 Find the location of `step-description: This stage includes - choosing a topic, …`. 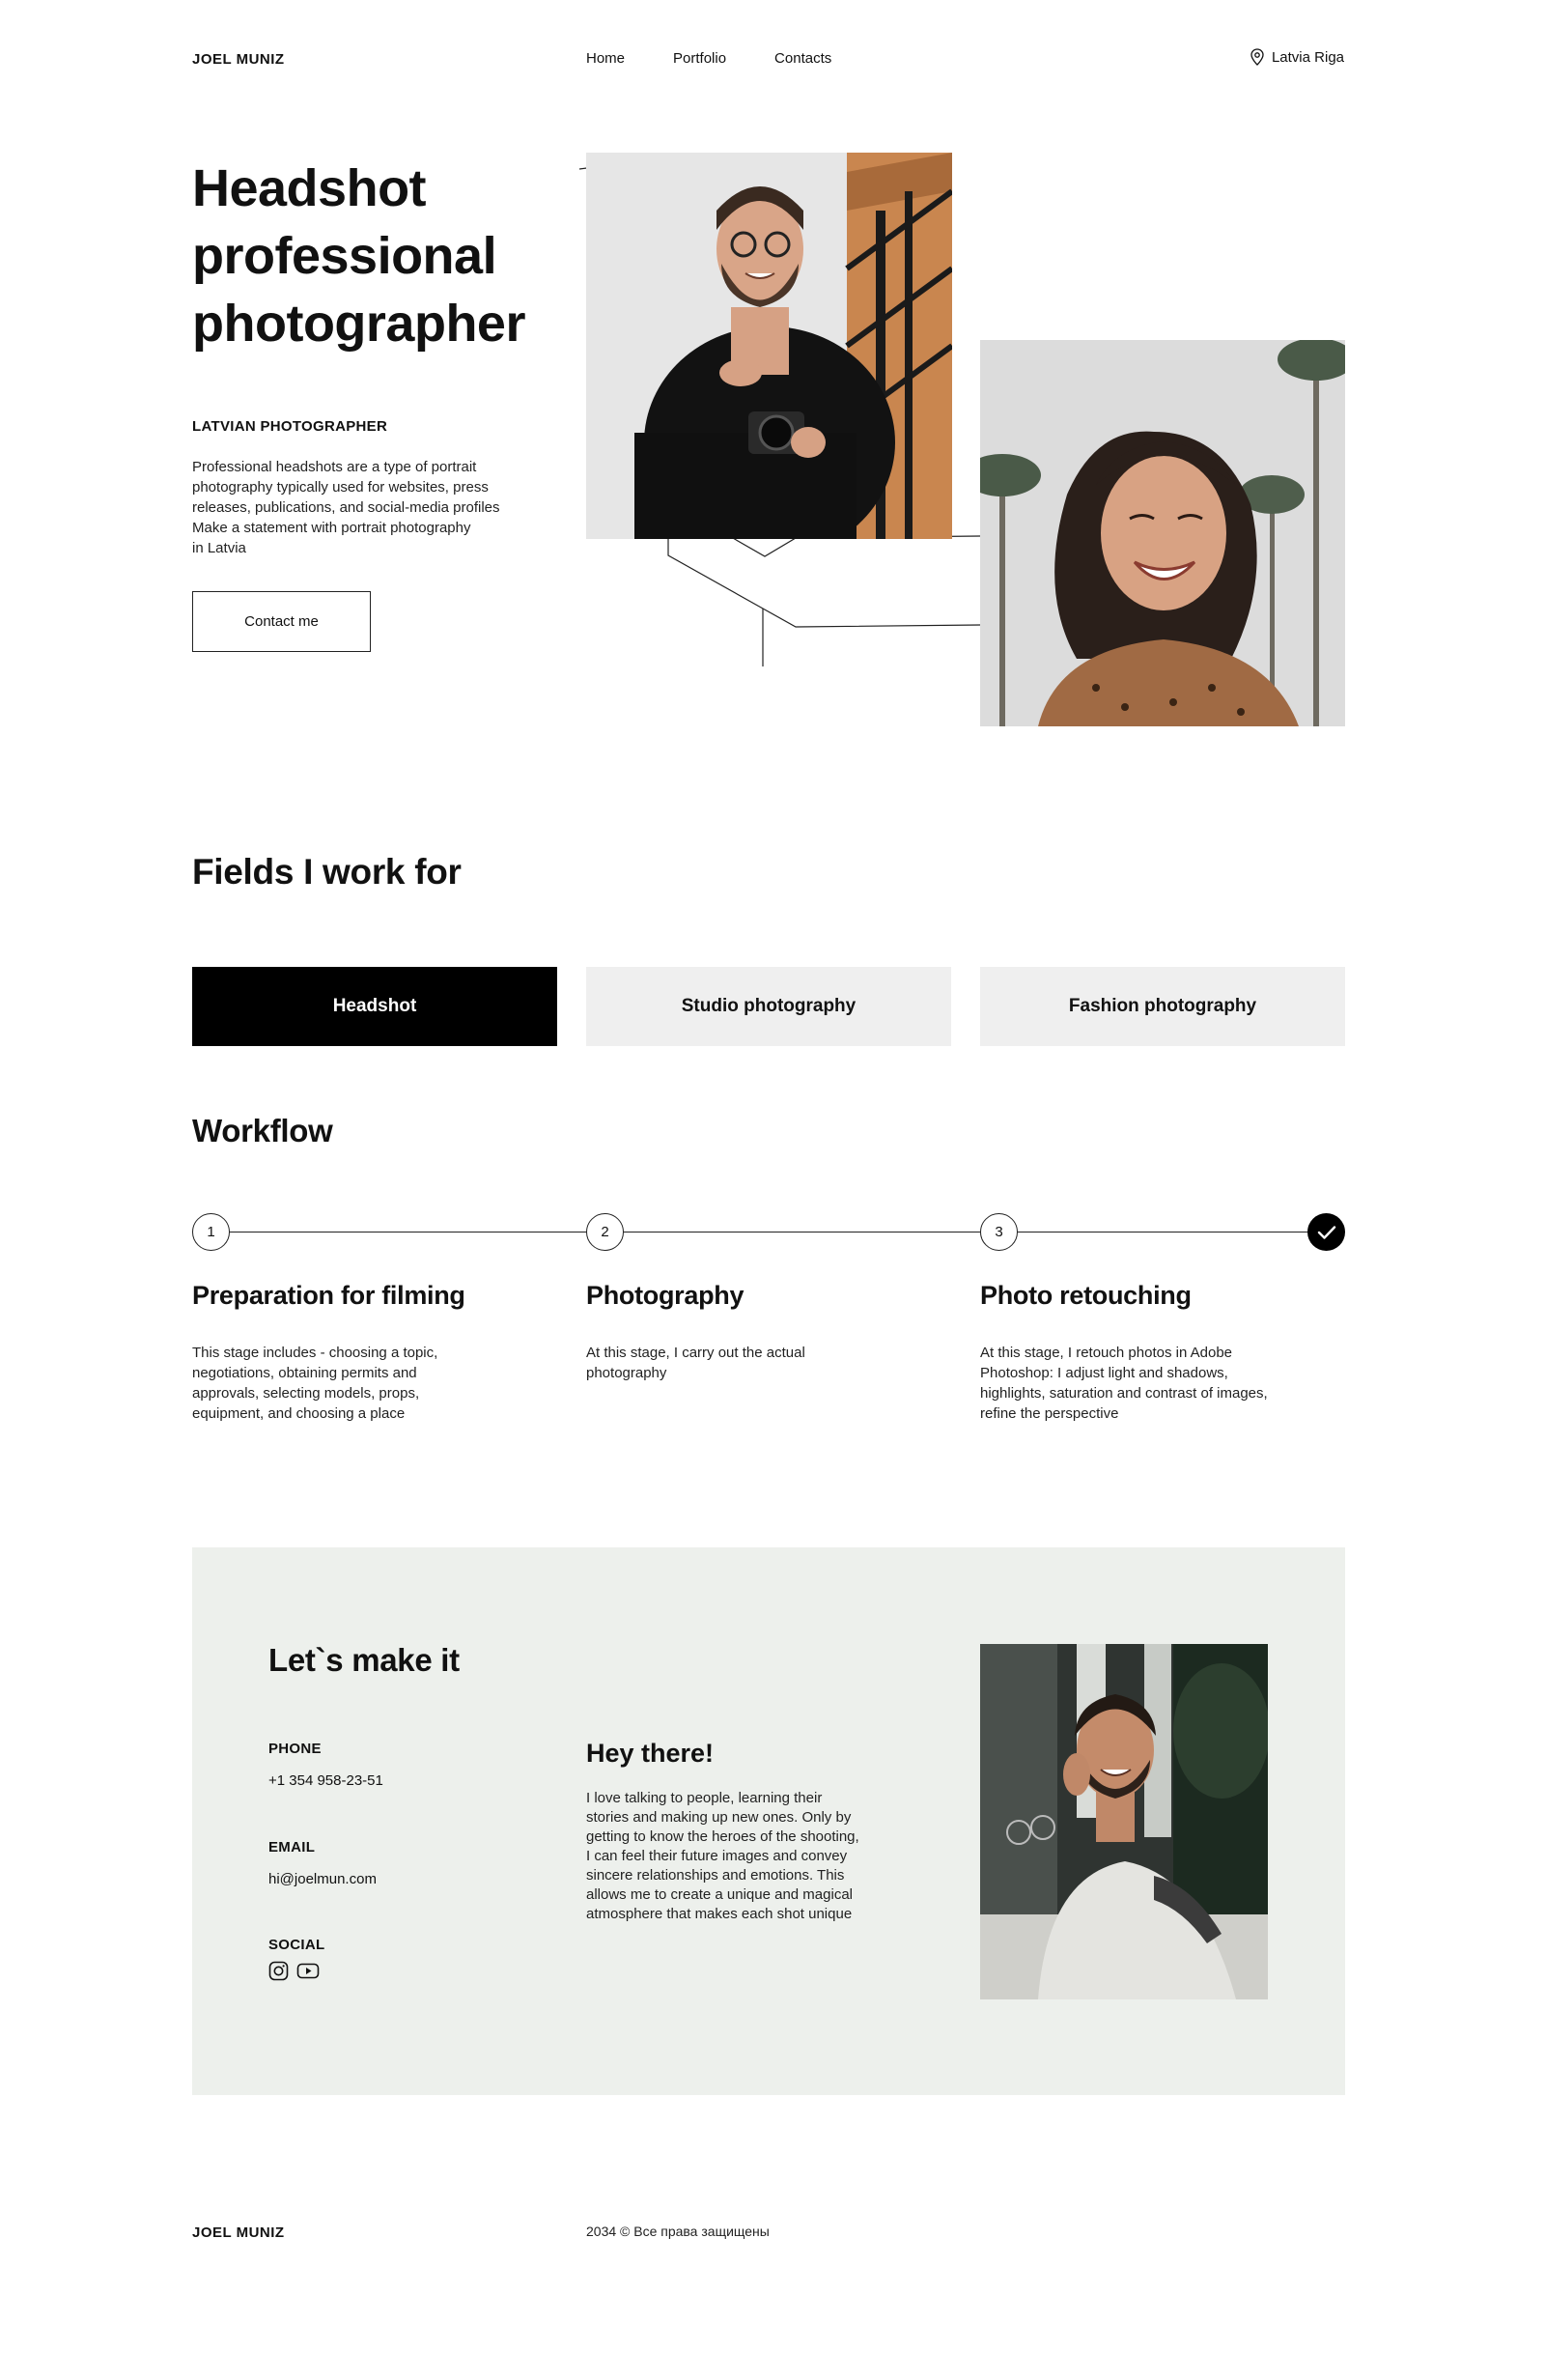

step-description: This stage includes - choosing a topic, … is located at coordinates (315, 1384).